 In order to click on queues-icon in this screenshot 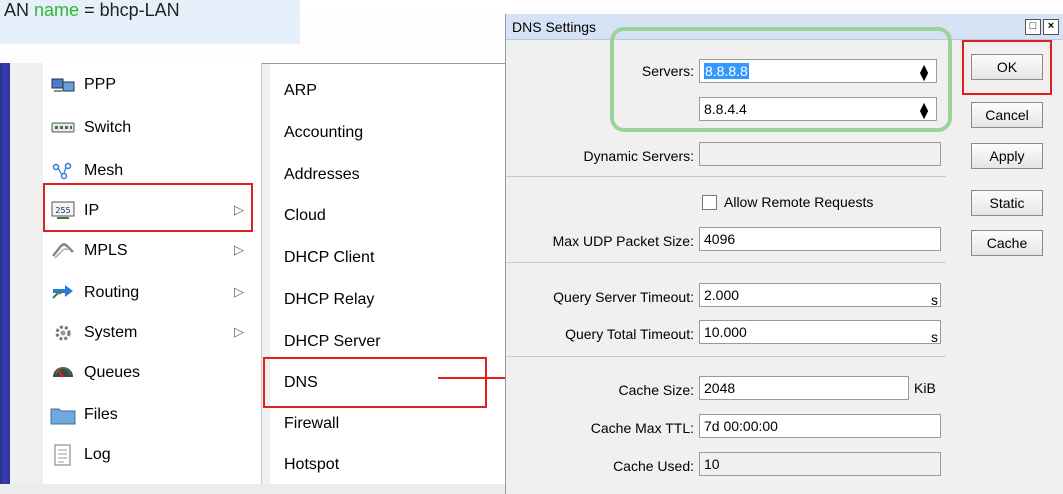, I will do `click(63, 373)`.